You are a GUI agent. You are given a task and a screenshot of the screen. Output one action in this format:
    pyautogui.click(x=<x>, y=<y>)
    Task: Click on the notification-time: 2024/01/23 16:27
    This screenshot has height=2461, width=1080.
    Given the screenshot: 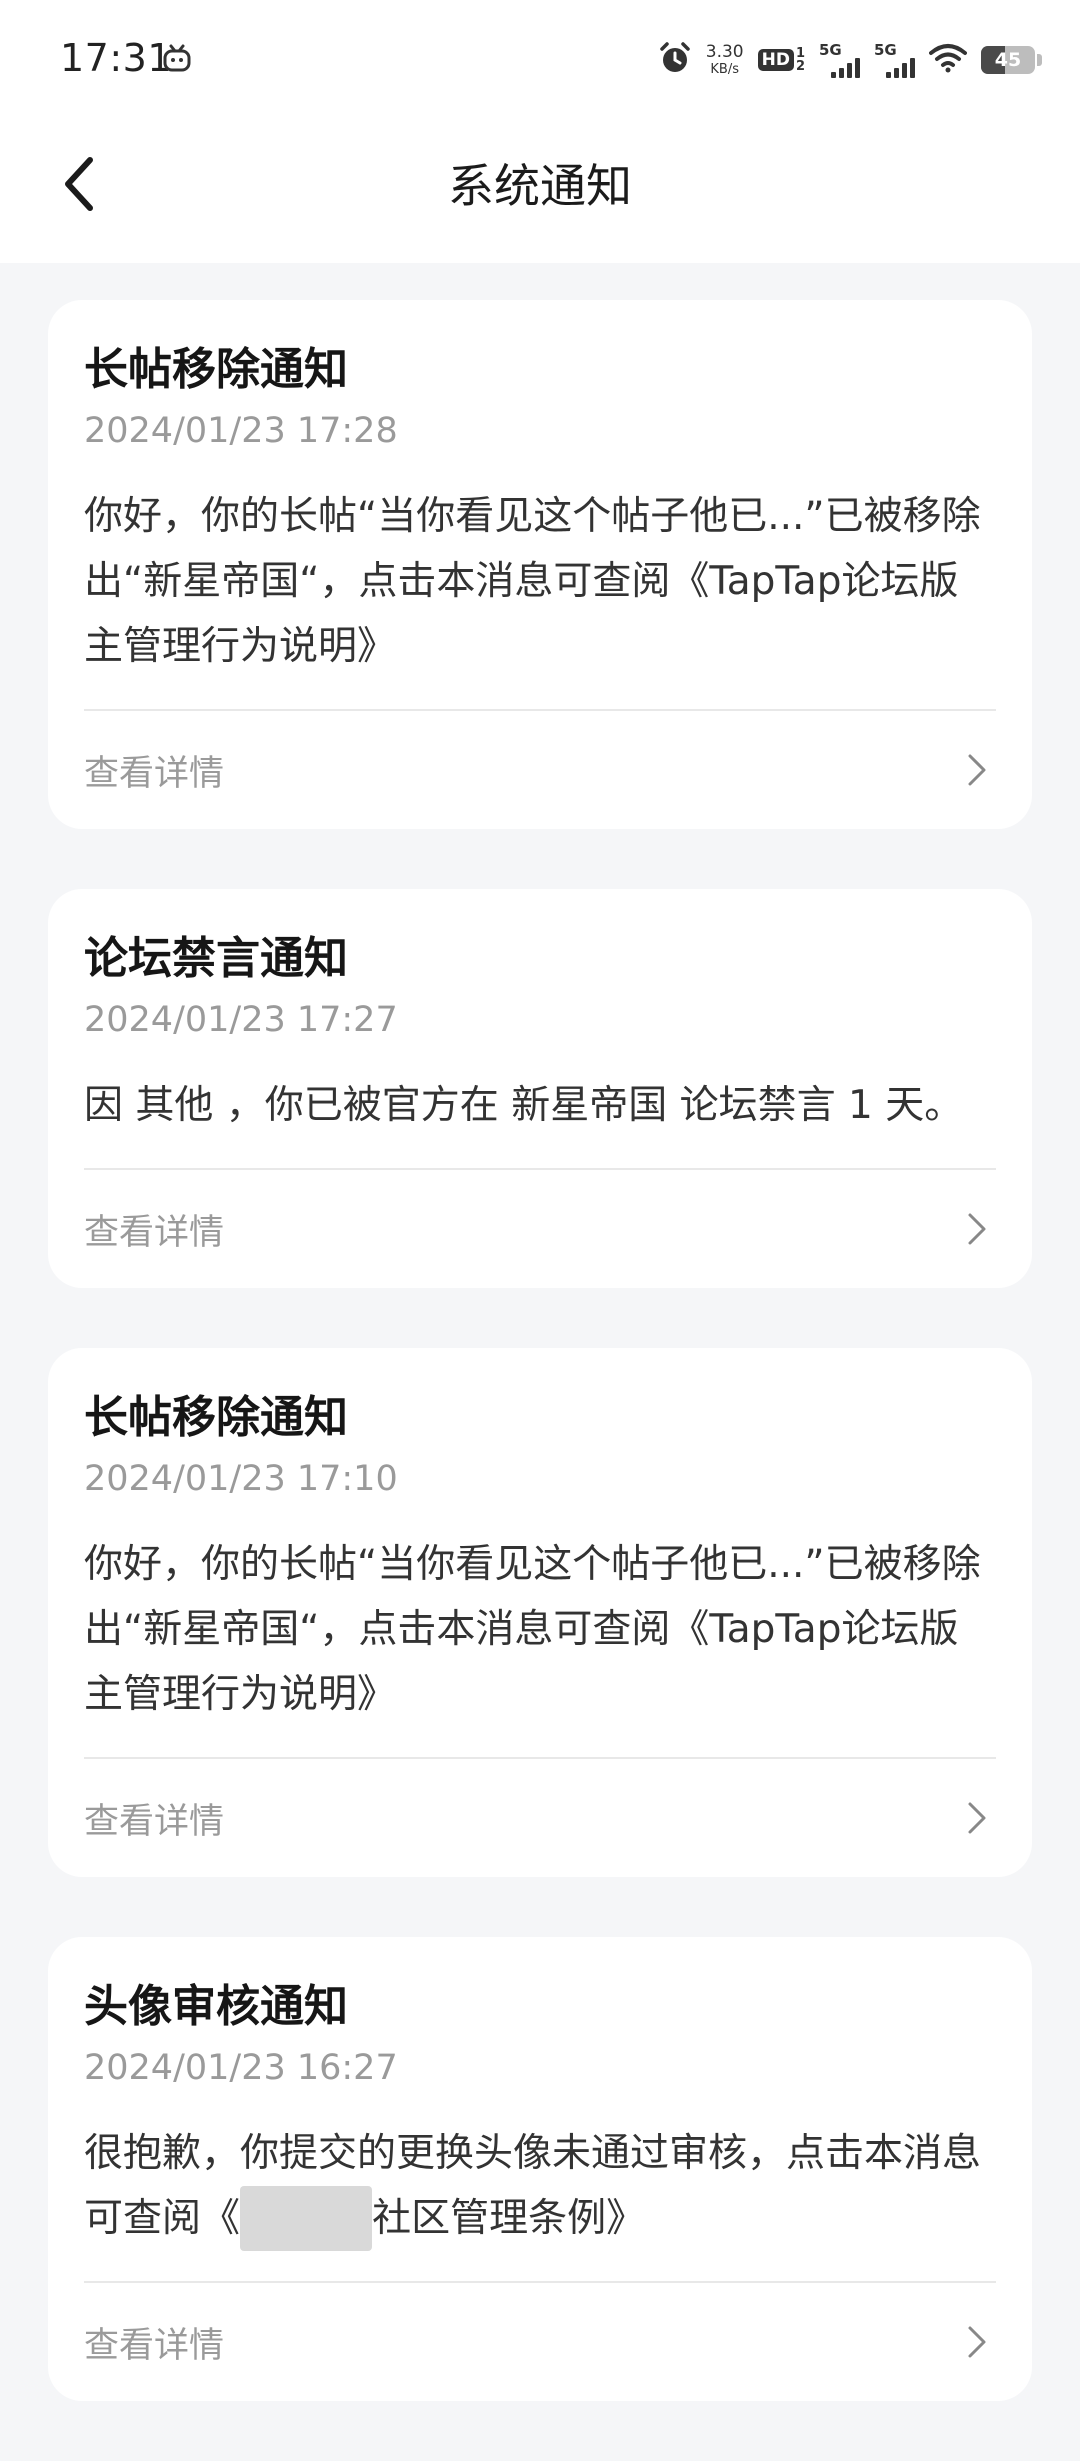 What is the action you would take?
    pyautogui.click(x=241, y=2068)
    